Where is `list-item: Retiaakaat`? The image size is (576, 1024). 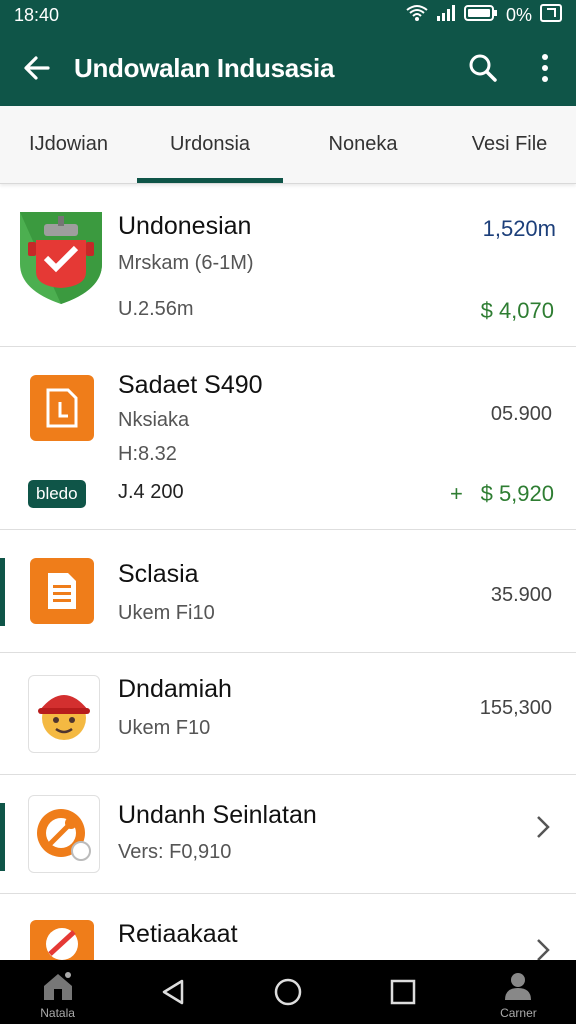 list-item: Retiaakaat is located at coordinates (288, 927).